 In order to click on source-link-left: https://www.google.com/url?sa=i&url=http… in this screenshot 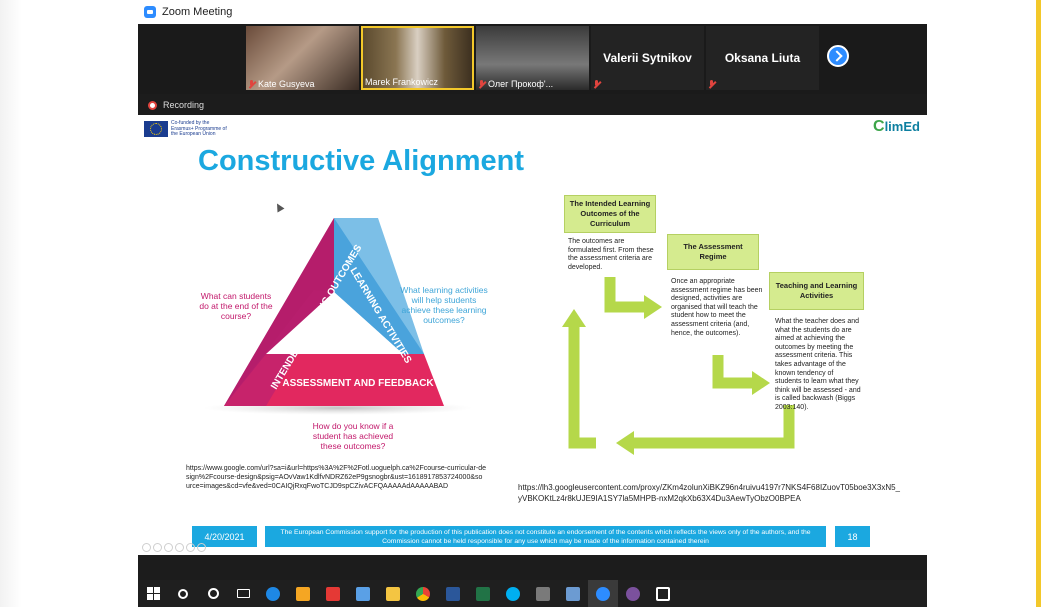, I will do `click(336, 477)`.